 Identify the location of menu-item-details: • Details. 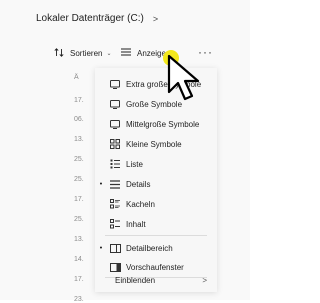
(156, 184).